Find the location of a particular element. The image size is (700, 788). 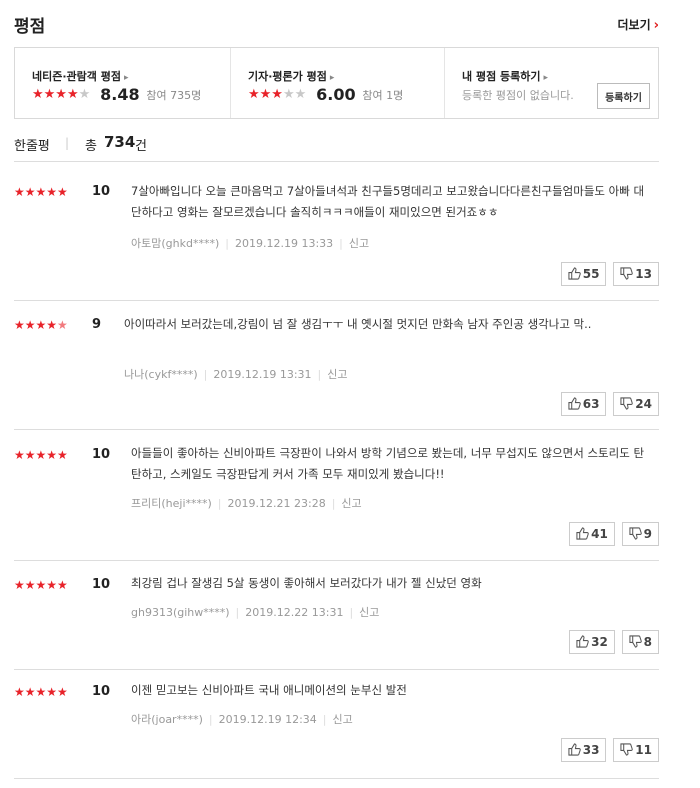

dislike-button: 8 is located at coordinates (640, 642).